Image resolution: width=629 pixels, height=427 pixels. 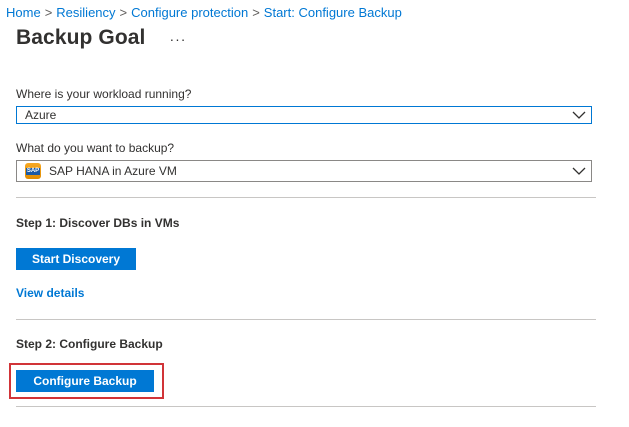 I want to click on sap-icon: SAP, so click(x=33, y=171).